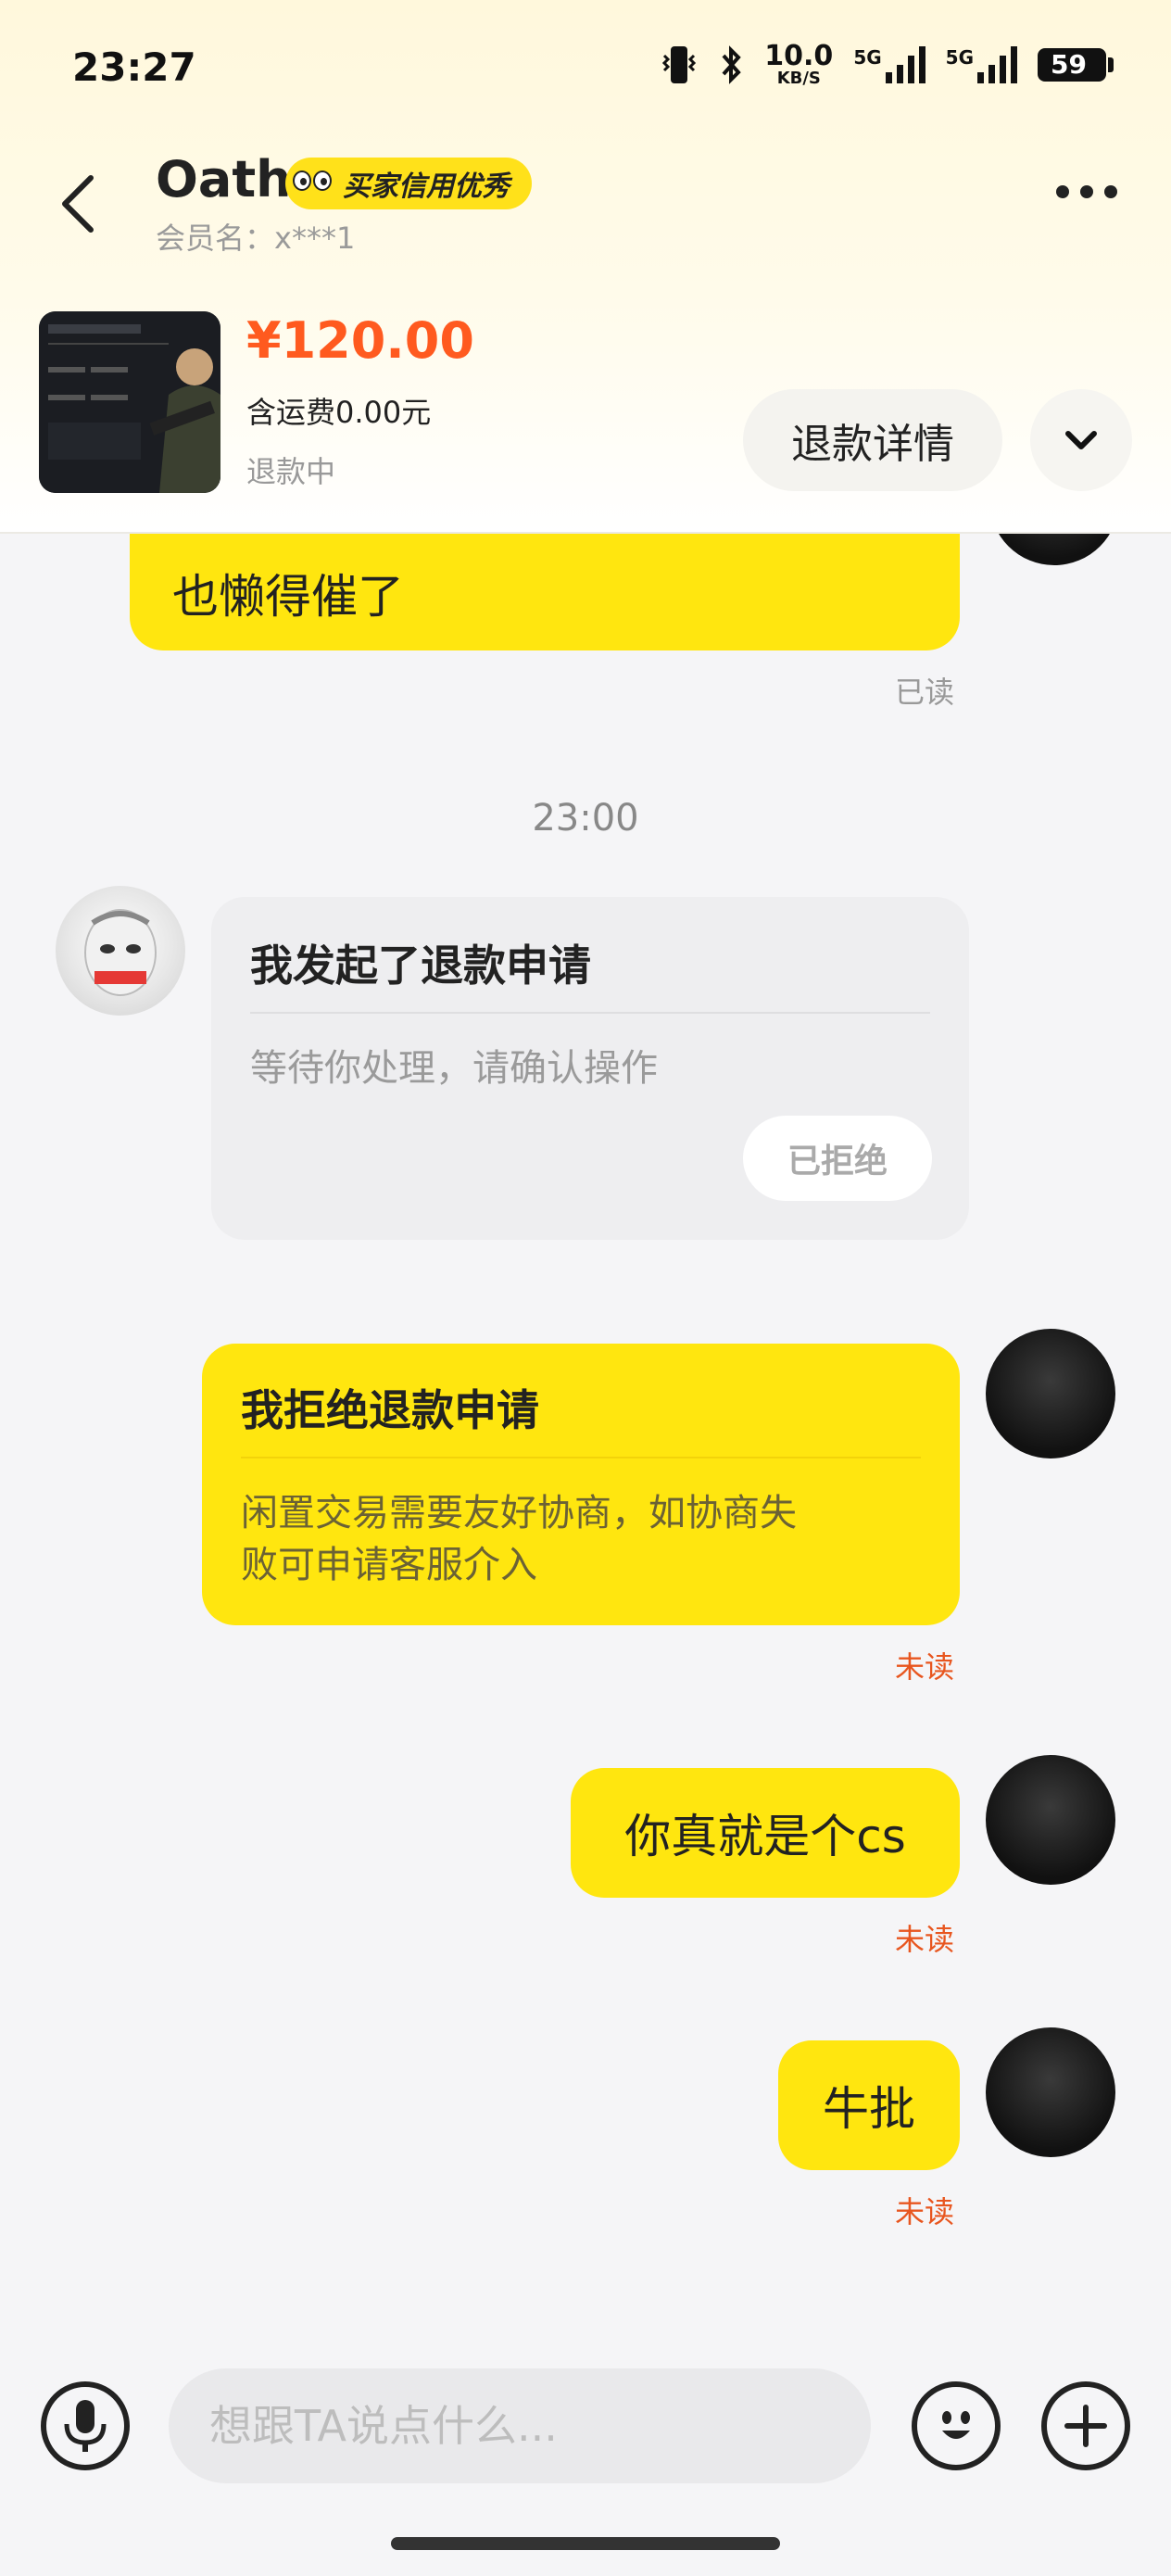 The height and width of the screenshot is (2576, 1171). I want to click on status-icons: 10.0 KB/S 5G 5G 59, so click(888, 64).